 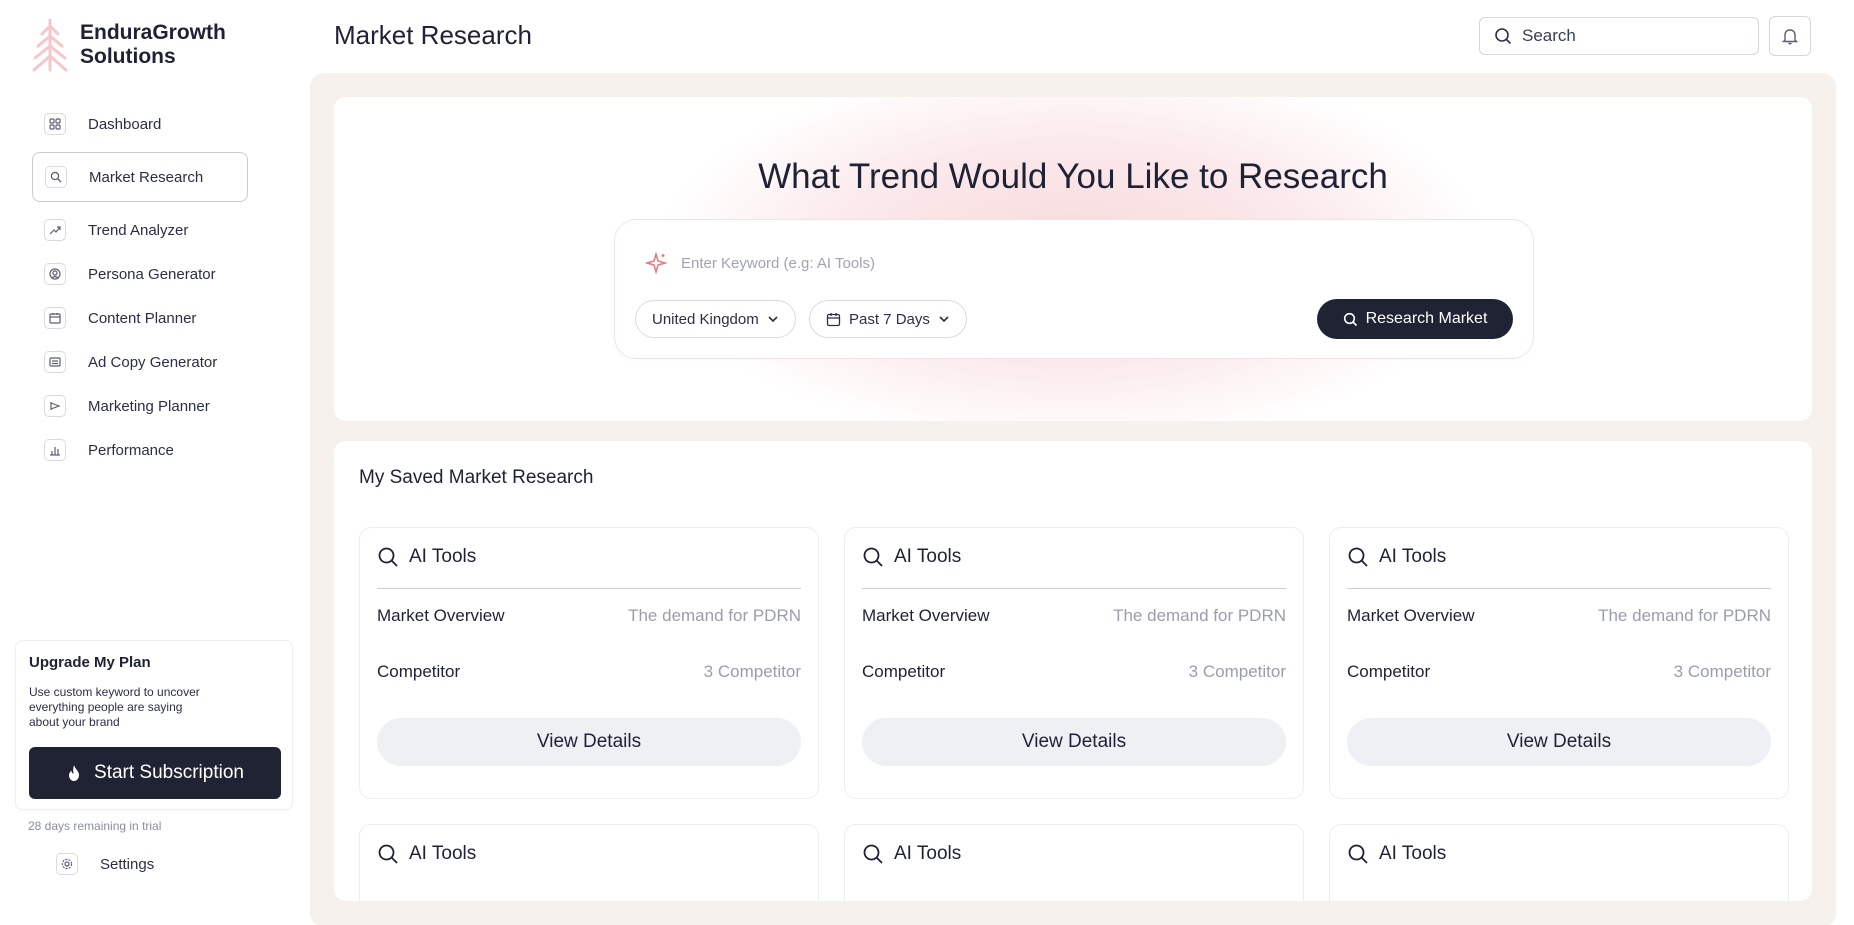 I want to click on sidebar-item-label: Marketing Planner, so click(x=149, y=406).